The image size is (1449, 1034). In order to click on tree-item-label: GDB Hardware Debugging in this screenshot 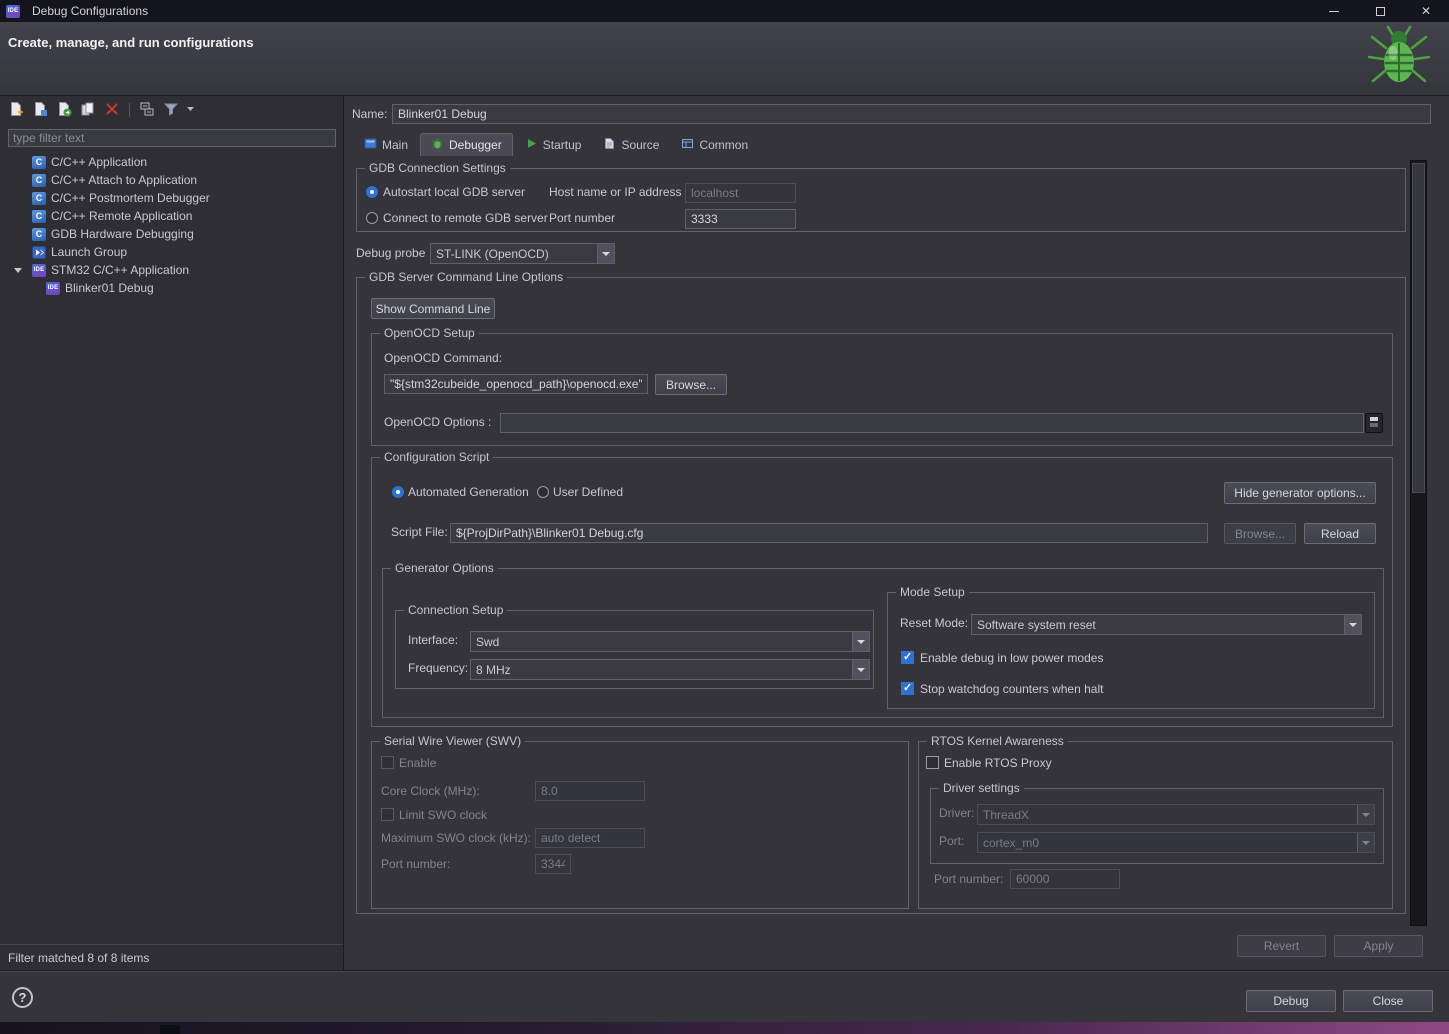, I will do `click(122, 234)`.